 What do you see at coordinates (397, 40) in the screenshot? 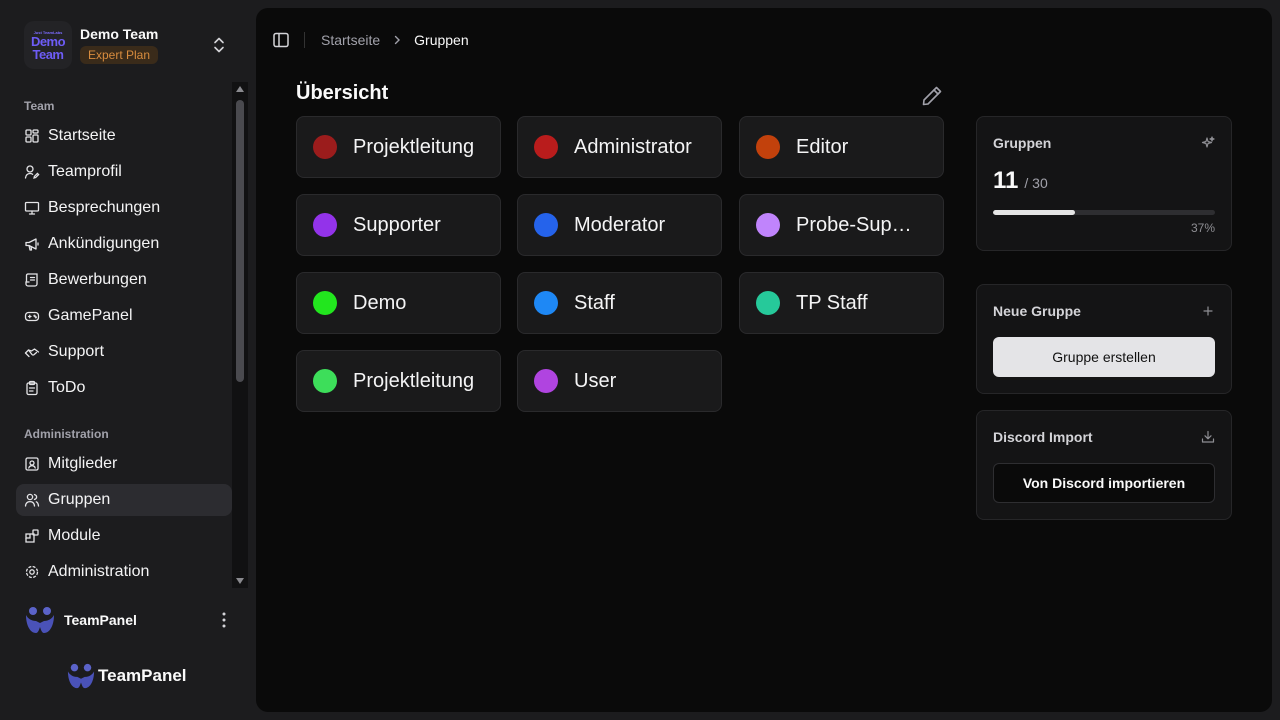
I see `chevron-right-icon` at bounding box center [397, 40].